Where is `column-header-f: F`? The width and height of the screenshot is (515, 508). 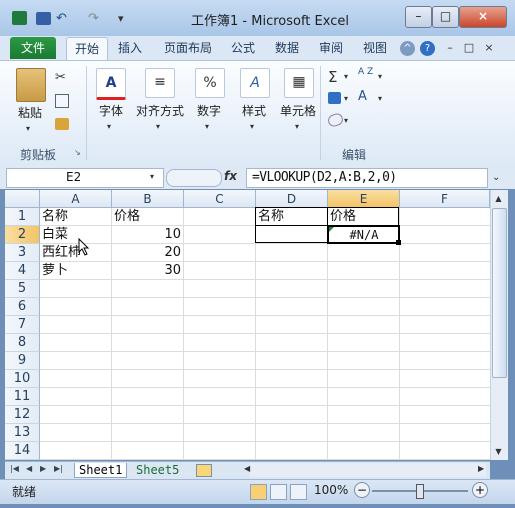 column-header-f: F is located at coordinates (445, 199).